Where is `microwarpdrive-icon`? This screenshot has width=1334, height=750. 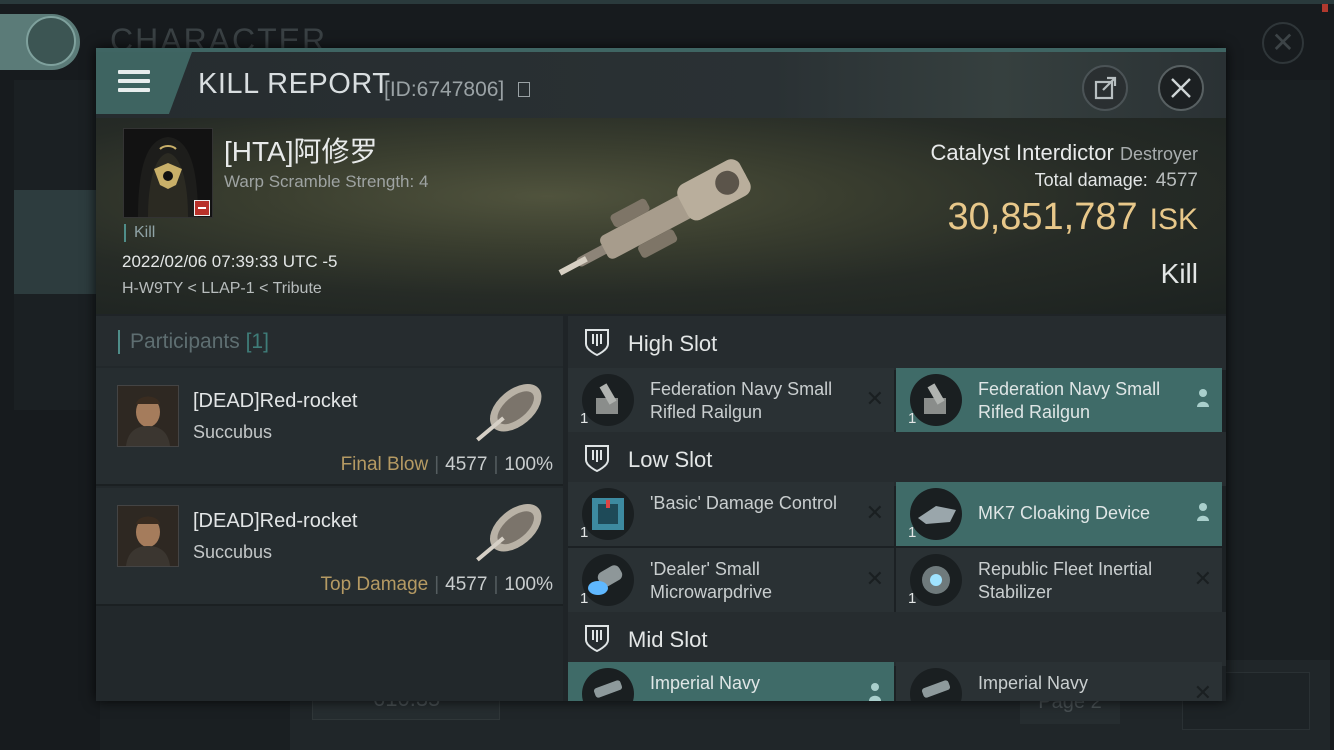 microwarpdrive-icon is located at coordinates (608, 580).